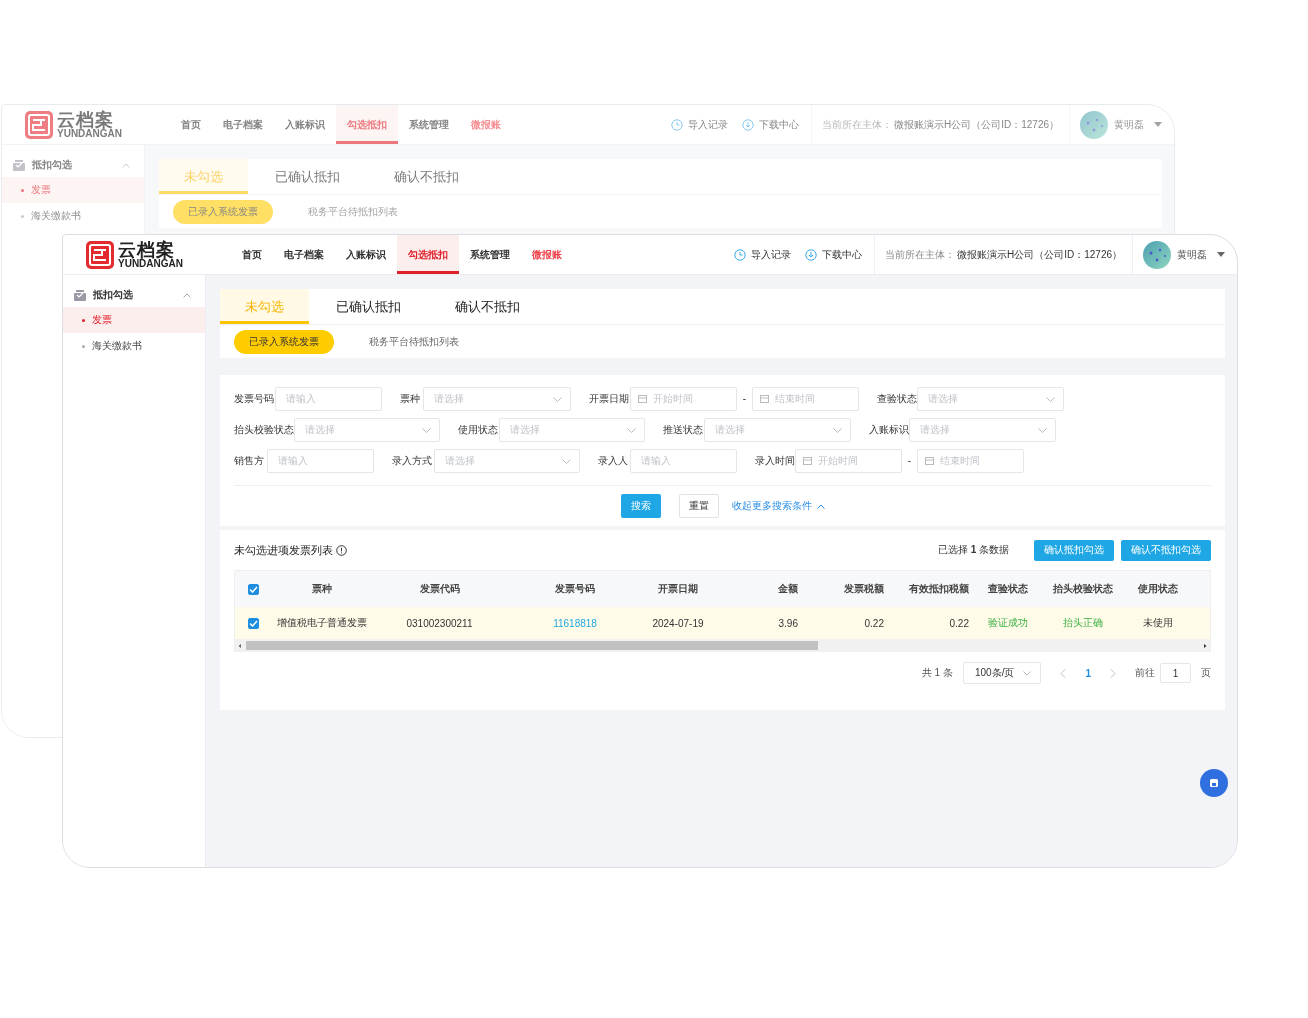 This screenshot has width=1308, height=1018. Describe the element at coordinates (1074, 550) in the screenshot. I see `confirm-button: 确认抵扣勾选` at that location.